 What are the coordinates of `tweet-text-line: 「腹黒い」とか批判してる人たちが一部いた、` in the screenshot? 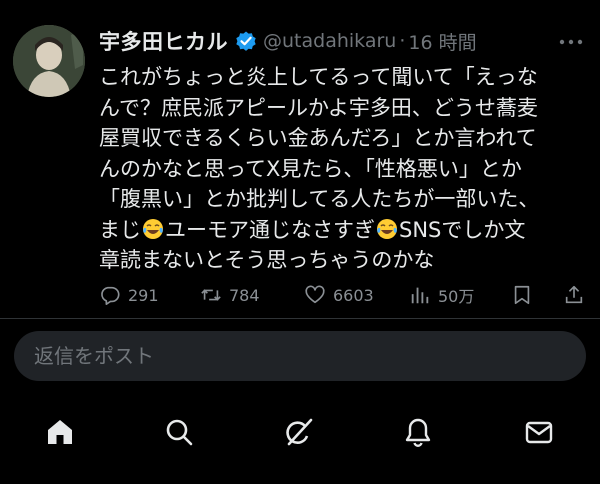 It's located at (319, 199).